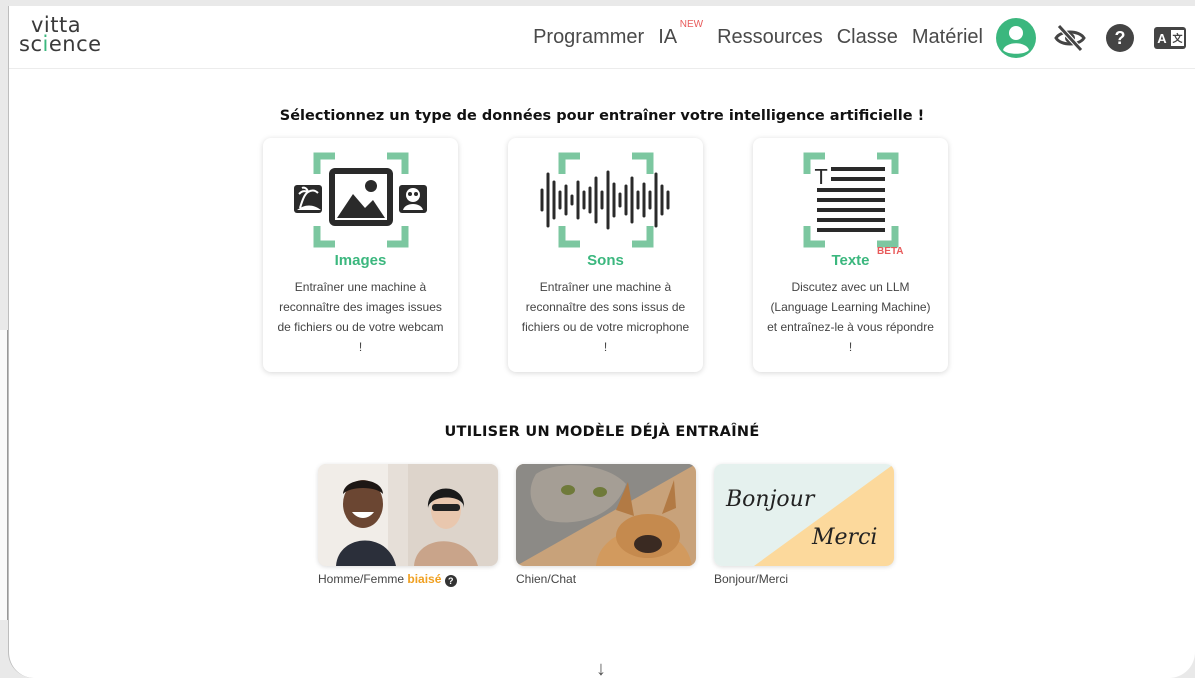  I want to click on svg-text: 文, so click(1178, 38).